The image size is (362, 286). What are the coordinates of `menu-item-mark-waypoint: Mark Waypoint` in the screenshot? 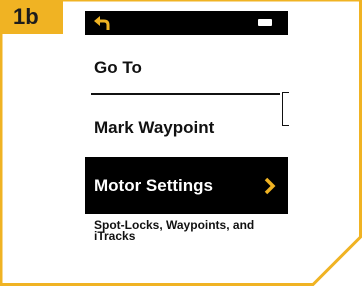 It's located at (186, 129).